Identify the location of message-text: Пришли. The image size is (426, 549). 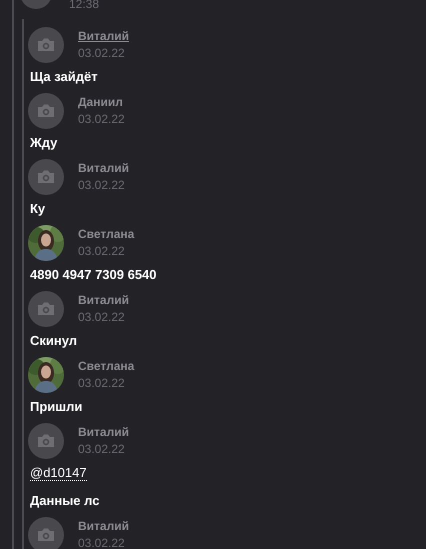
(56, 406).